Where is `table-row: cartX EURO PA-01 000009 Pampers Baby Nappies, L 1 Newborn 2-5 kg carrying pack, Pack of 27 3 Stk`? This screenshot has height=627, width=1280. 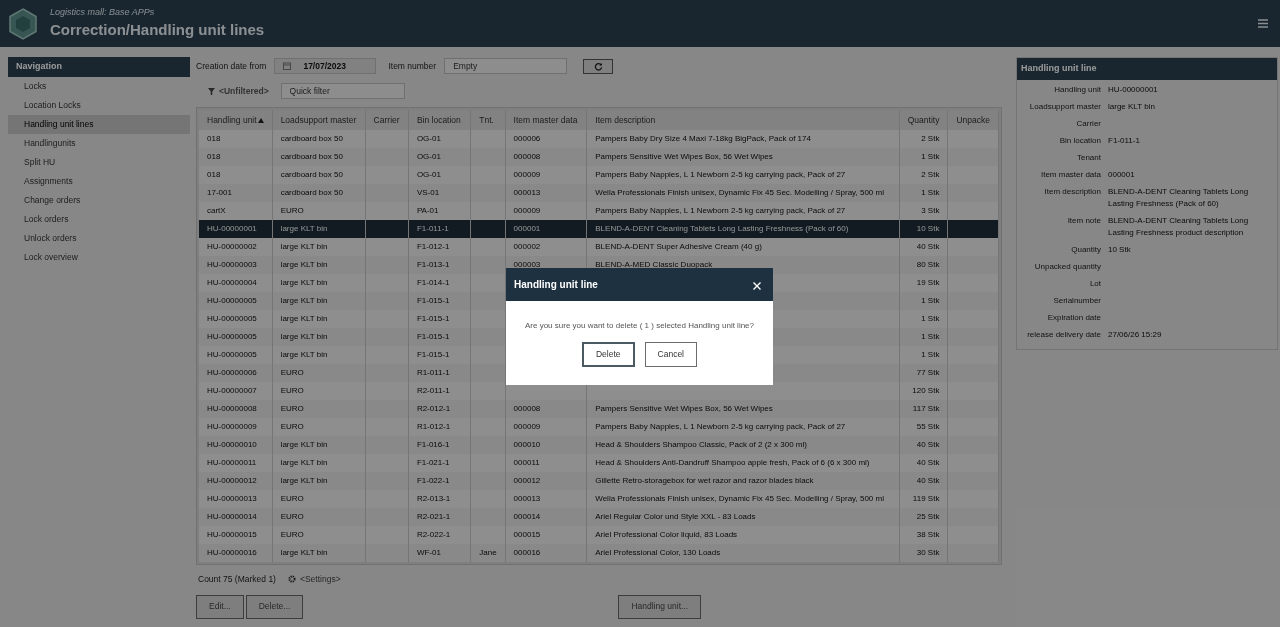 table-row: cartX EURO PA-01 000009 Pampers Baby Nappies, L 1 Newborn 2-5 kg carrying pack, Pack of 27 3 Stk is located at coordinates (599, 211).